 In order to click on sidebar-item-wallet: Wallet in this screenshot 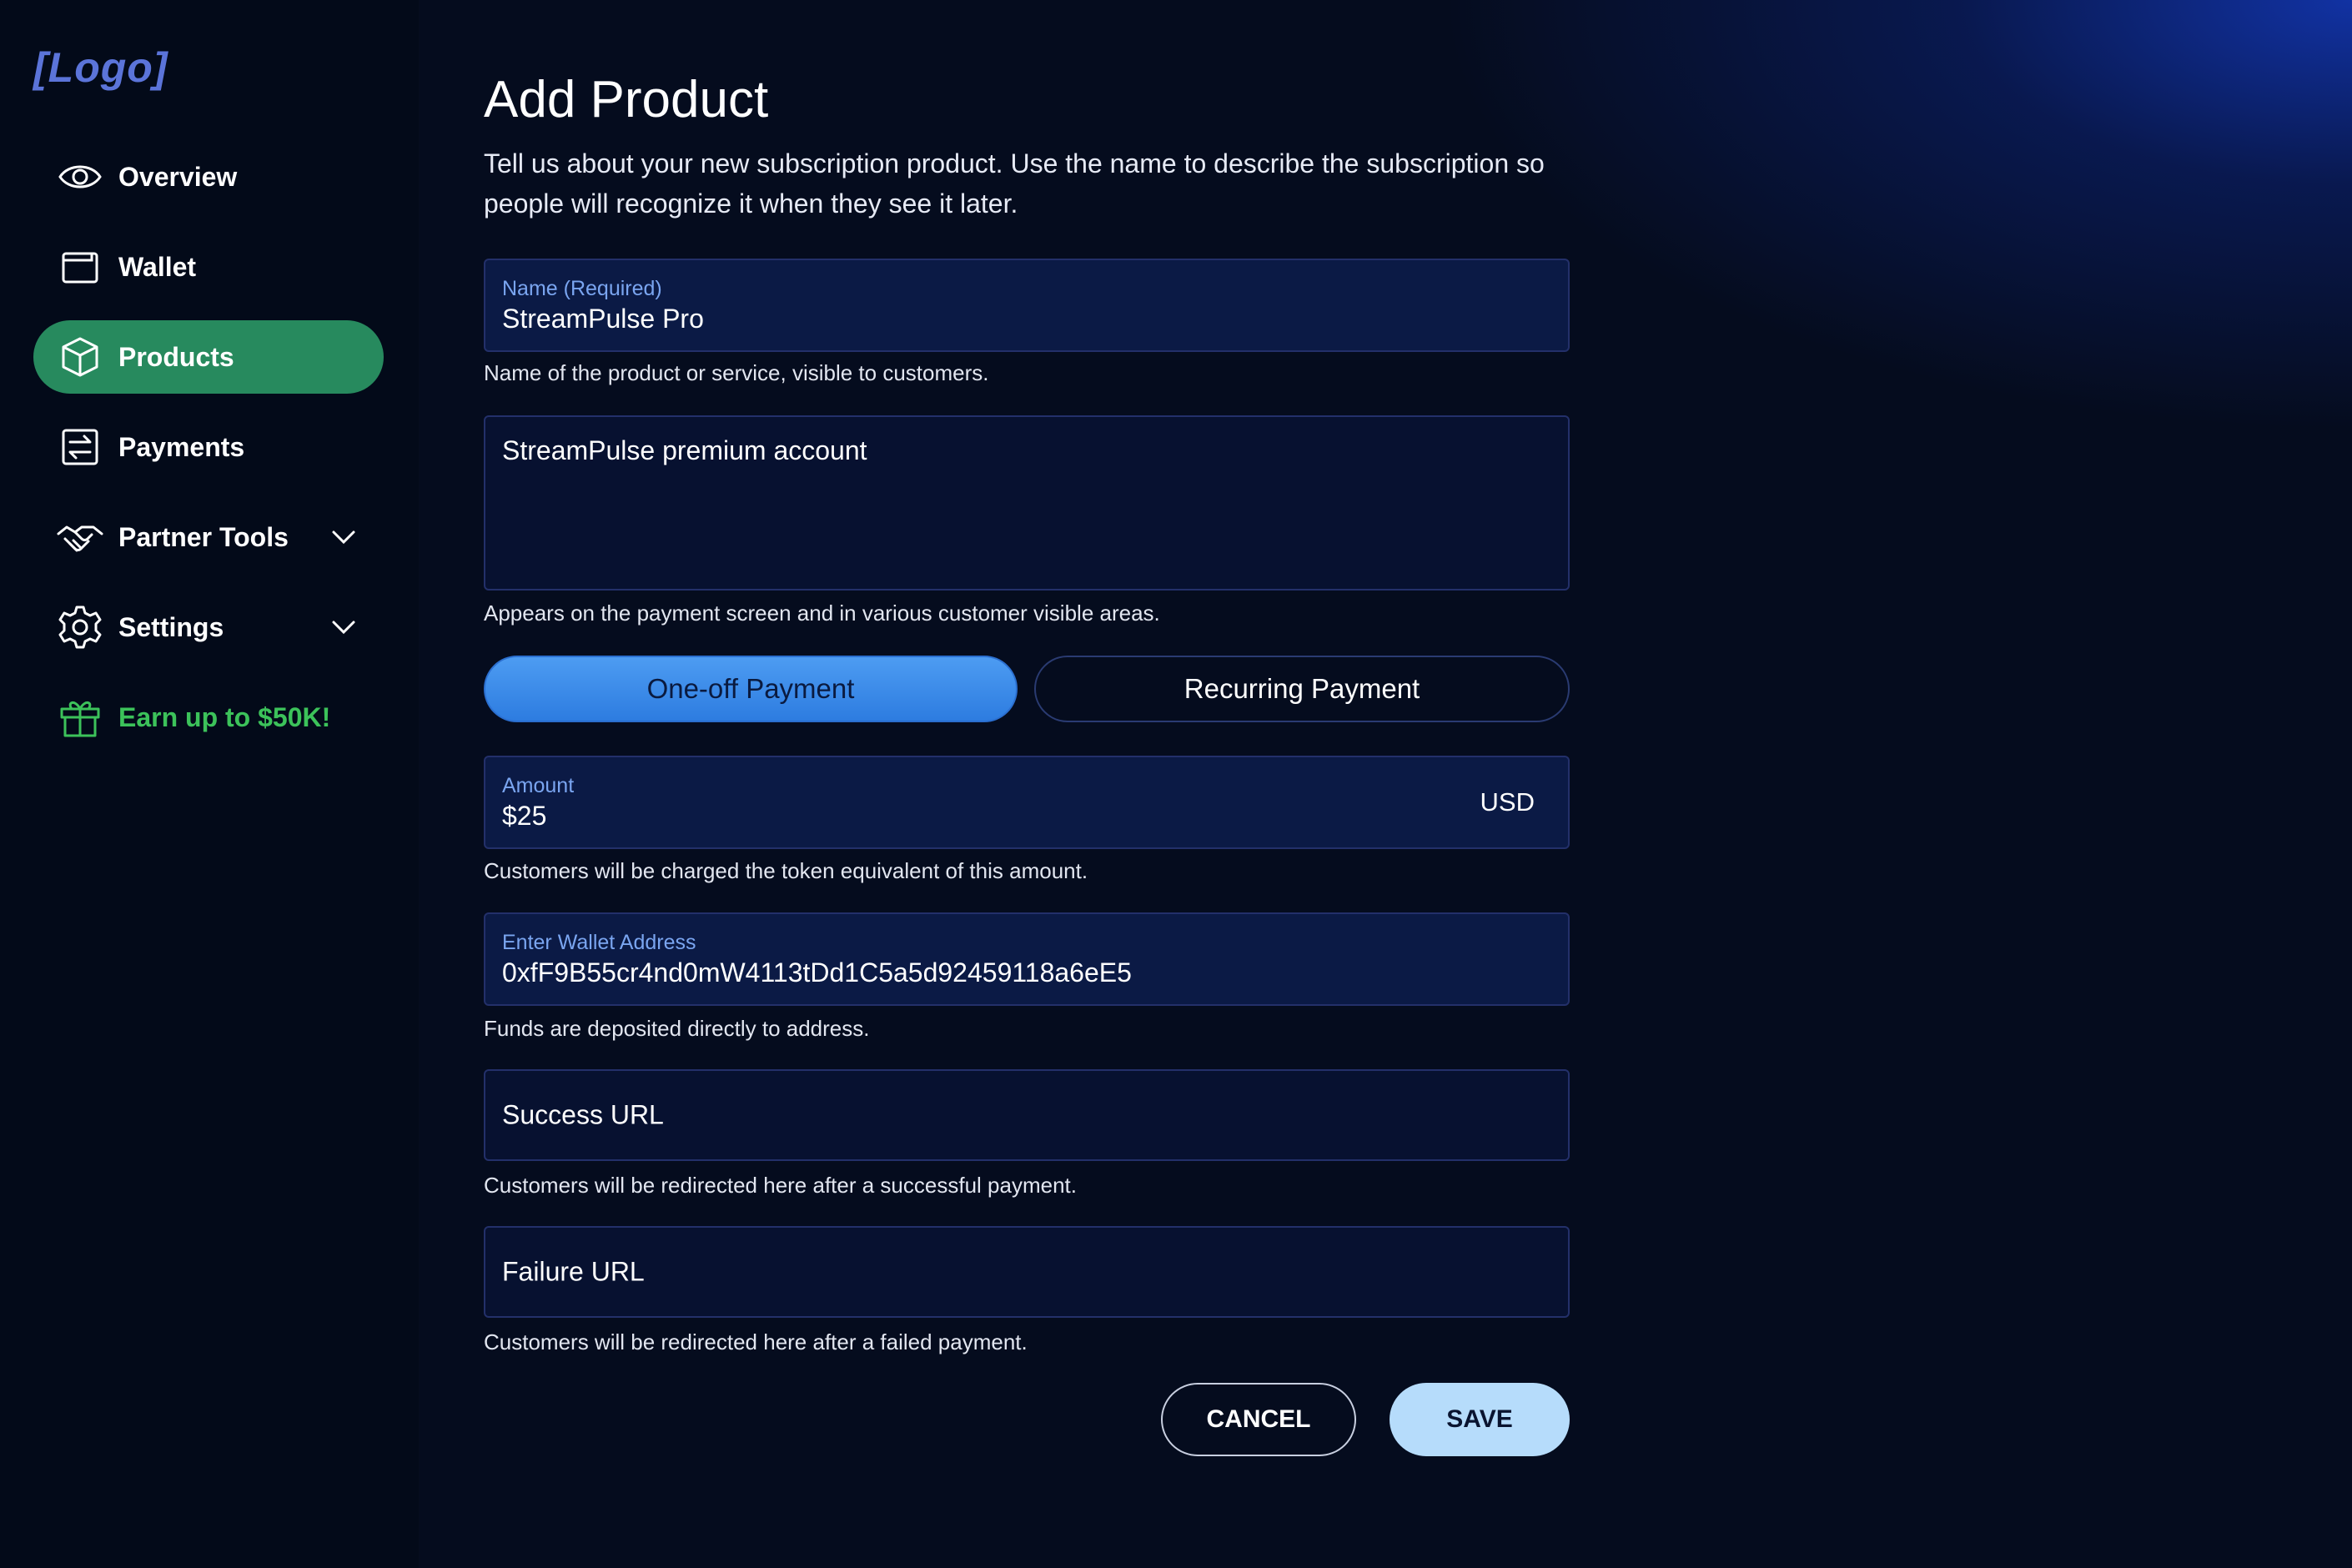, I will do `click(208, 267)`.